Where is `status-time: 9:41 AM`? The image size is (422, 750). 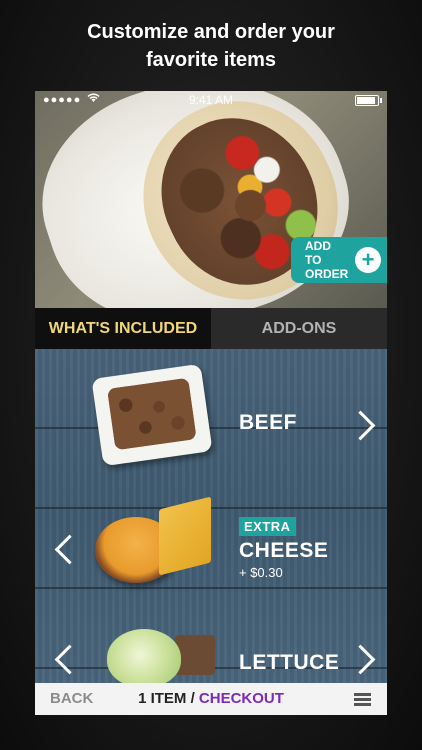
status-time: 9:41 AM is located at coordinates (211, 100).